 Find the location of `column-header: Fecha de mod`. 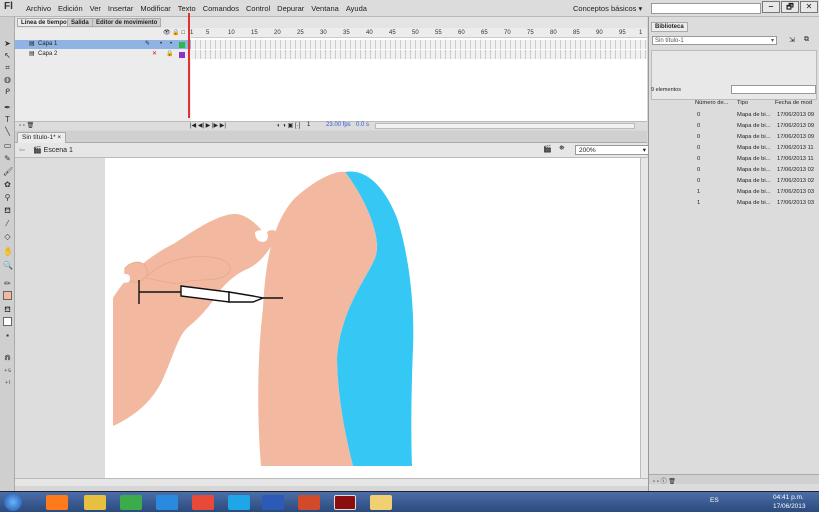

column-header: Fecha de mod is located at coordinates (793, 103).